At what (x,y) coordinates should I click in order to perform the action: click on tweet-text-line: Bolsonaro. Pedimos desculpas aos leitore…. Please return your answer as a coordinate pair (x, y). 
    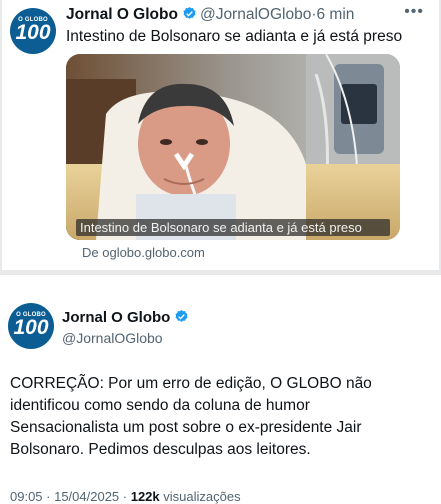
    Looking at the image, I should click on (160, 449).